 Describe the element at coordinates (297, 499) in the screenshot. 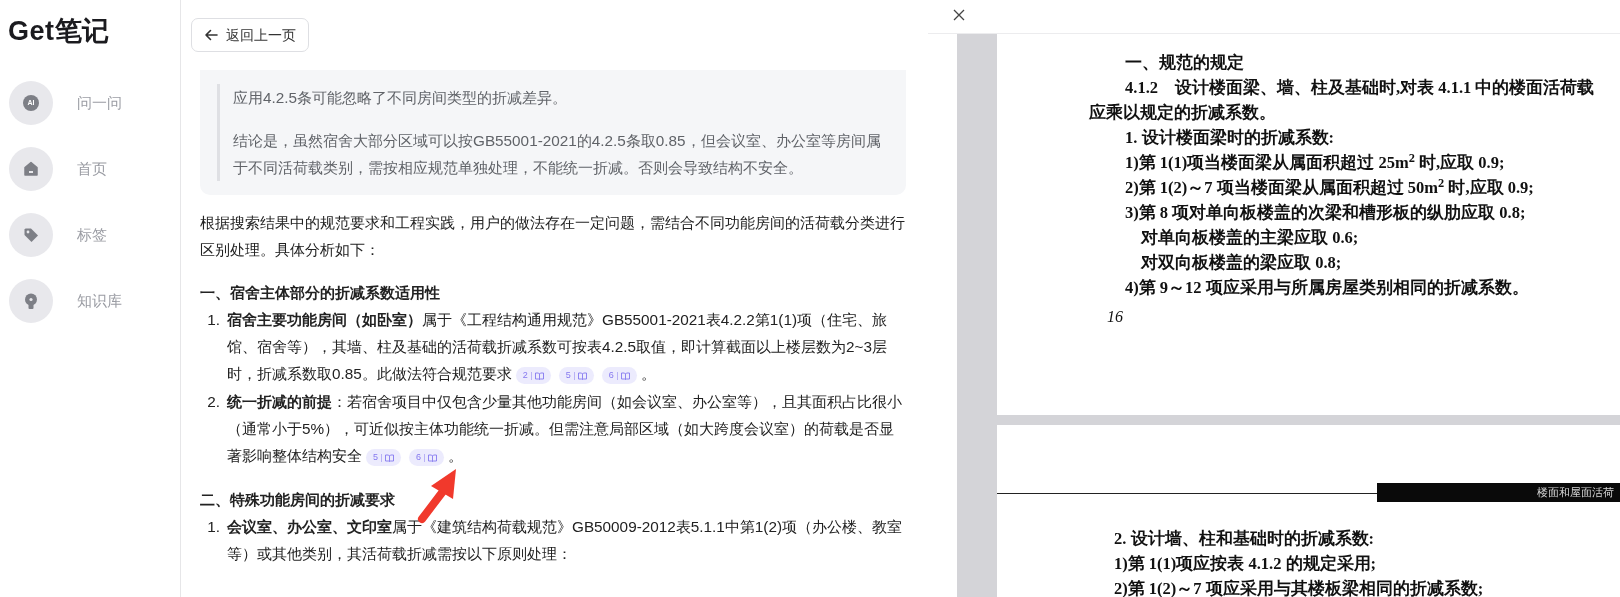

I see `section-heading: 二、特殊功能房间的折减要求` at that location.